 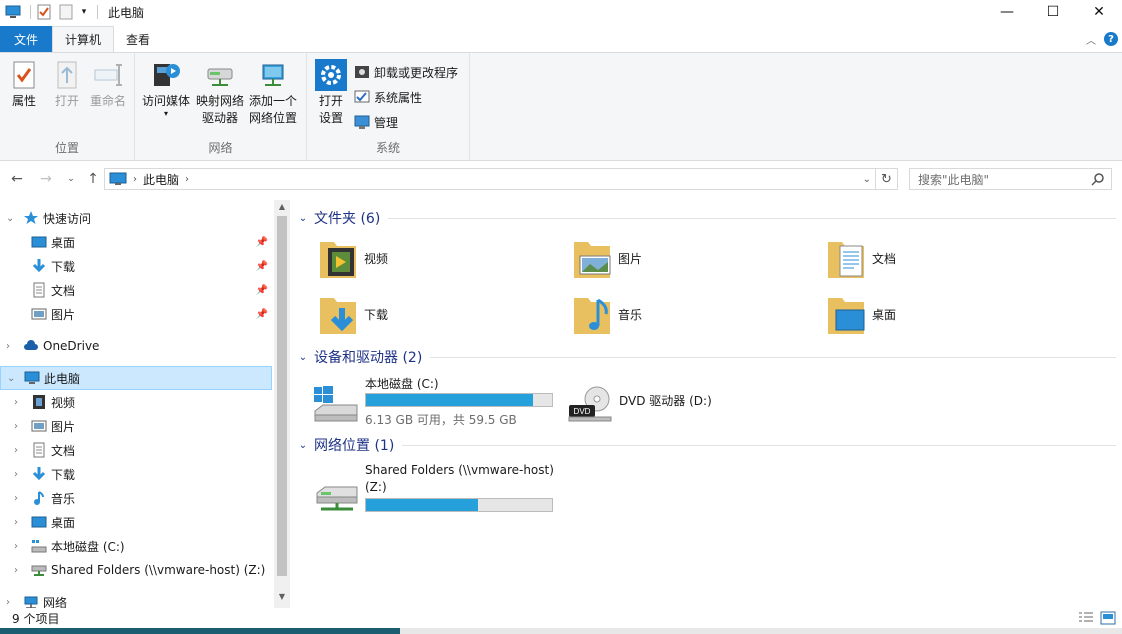 I want to click on folder-desktop: 桌面, so click(x=861, y=314).